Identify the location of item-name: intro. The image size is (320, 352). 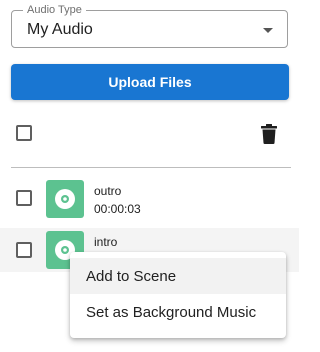
(106, 242).